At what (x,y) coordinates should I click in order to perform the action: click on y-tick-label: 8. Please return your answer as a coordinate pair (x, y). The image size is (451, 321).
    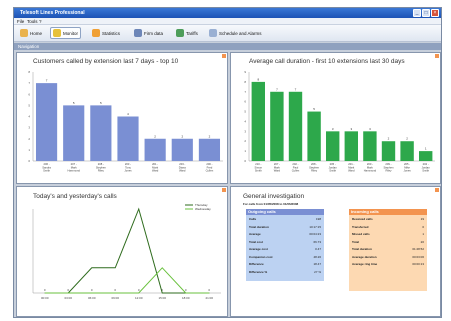
    Looking at the image, I should click on (29, 72).